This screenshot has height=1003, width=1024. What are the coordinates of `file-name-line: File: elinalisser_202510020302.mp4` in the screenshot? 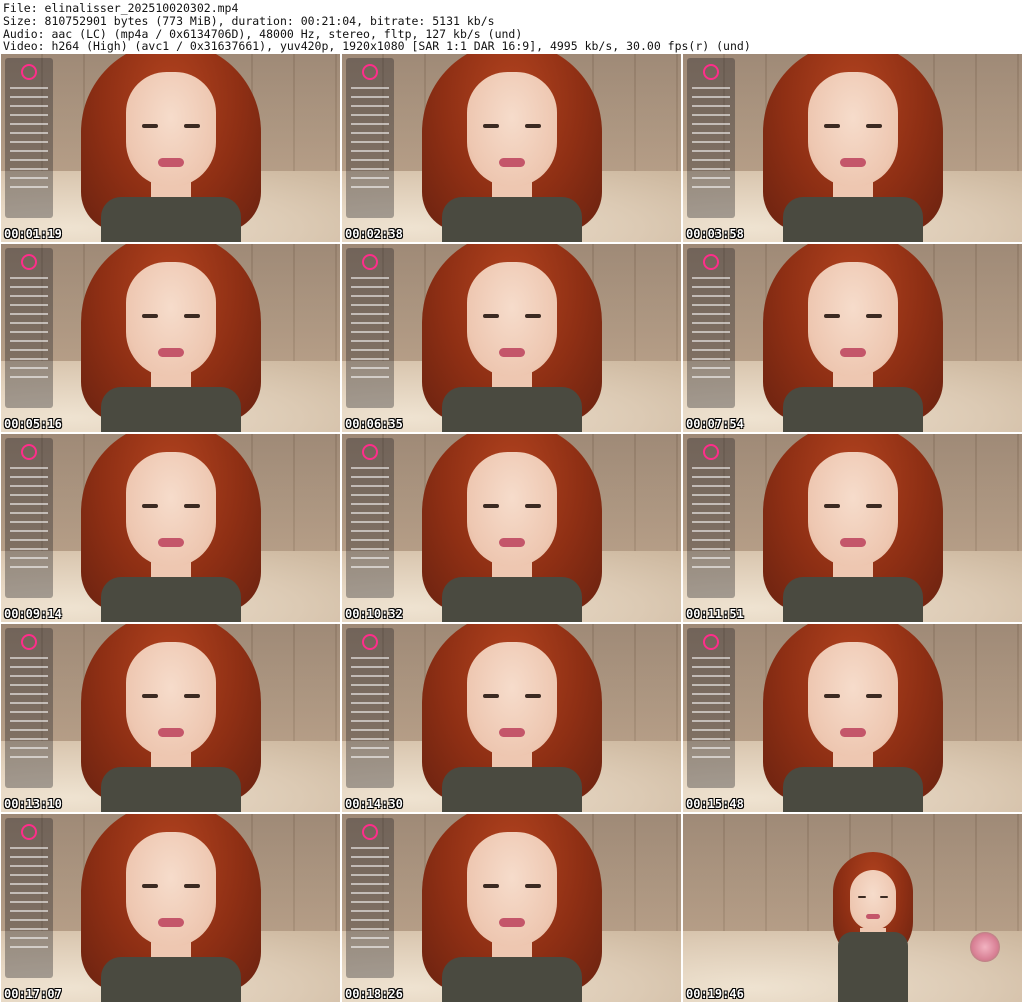 It's located at (121, 8).